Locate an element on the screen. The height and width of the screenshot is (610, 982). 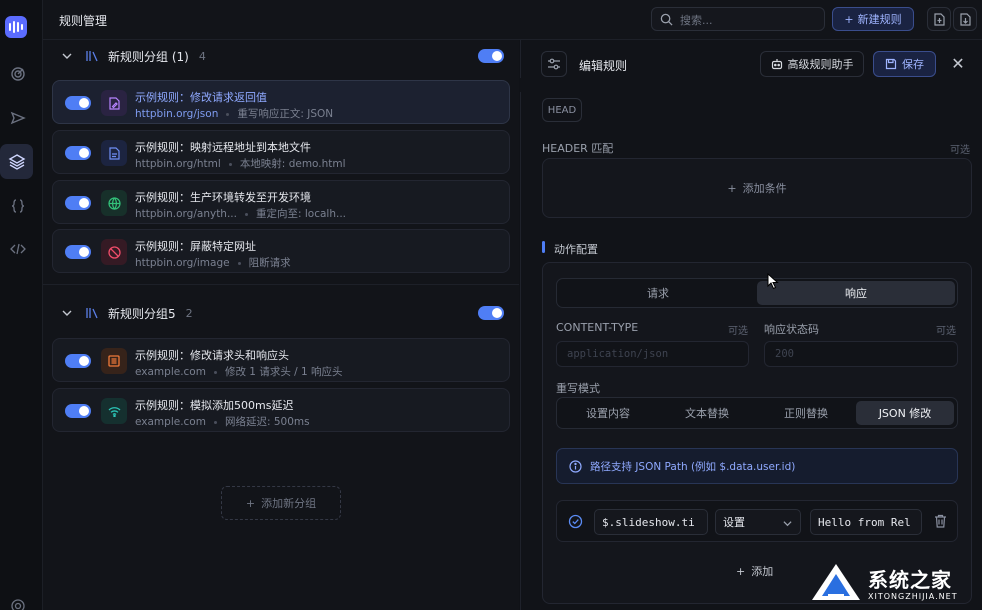
braces-icon is located at coordinates (18, 206).